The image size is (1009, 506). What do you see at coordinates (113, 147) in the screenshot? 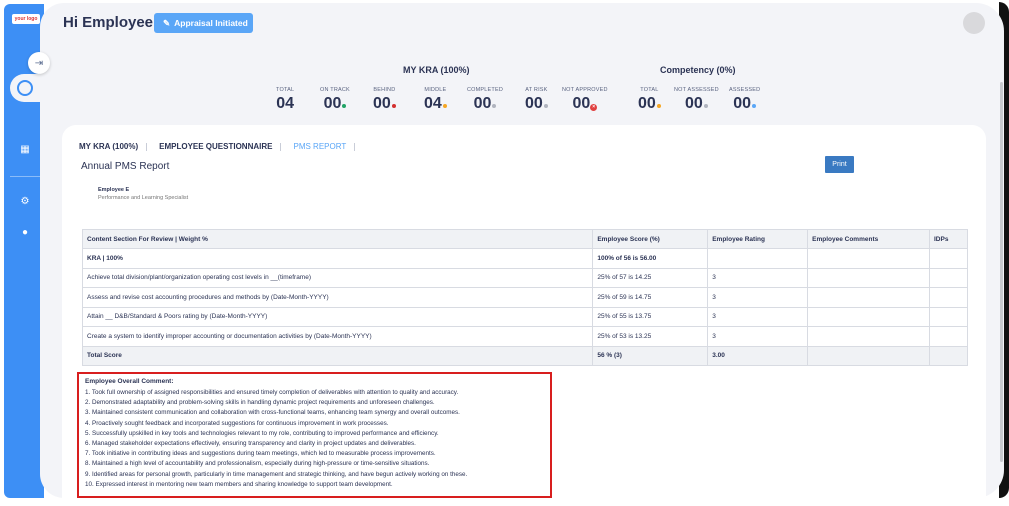
I see `tab-my-kra: MY KRA (100%)` at bounding box center [113, 147].